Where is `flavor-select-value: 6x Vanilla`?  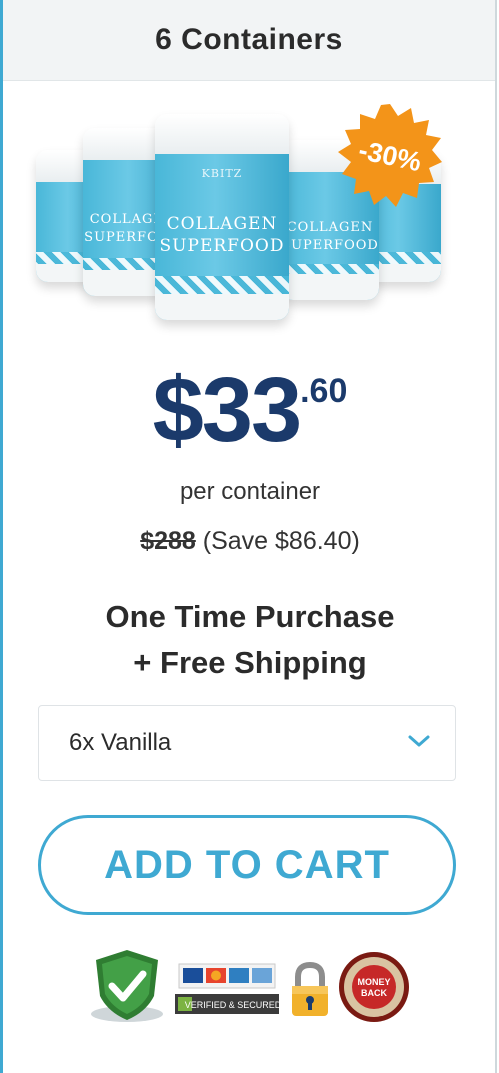 flavor-select-value: 6x Vanilla is located at coordinates (120, 742).